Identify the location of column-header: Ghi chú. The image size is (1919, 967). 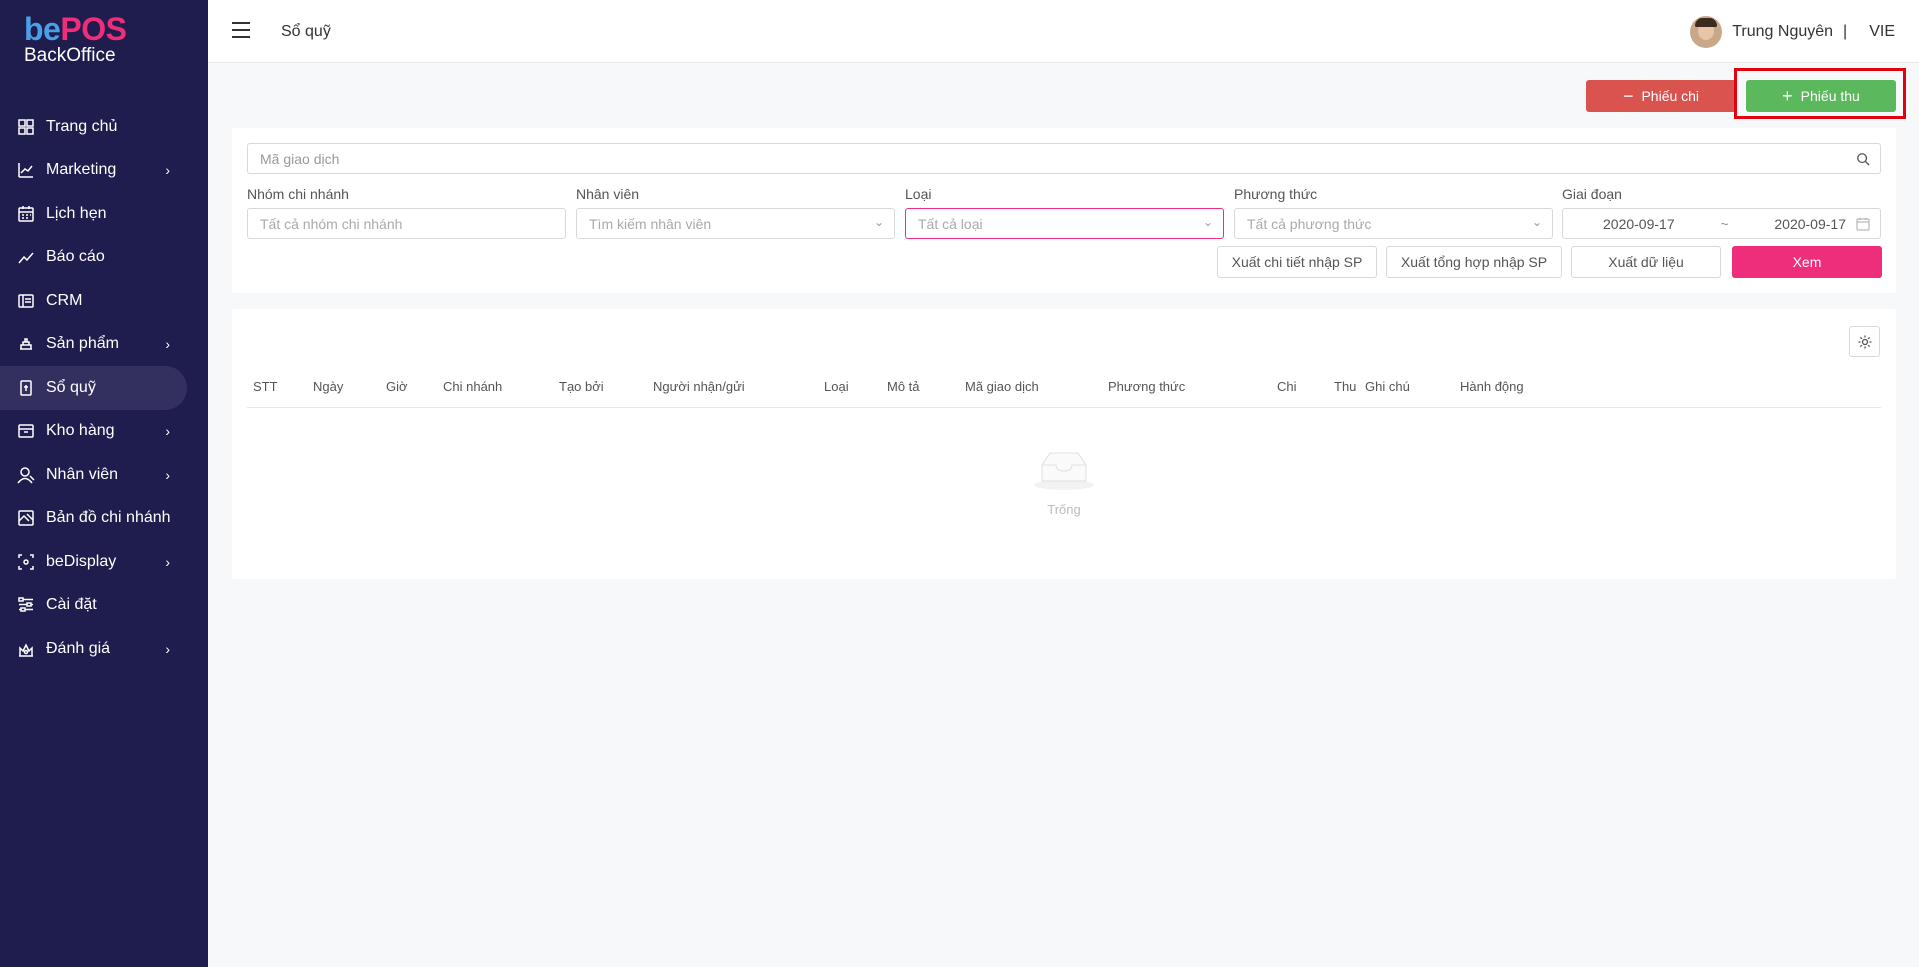
(1387, 386).